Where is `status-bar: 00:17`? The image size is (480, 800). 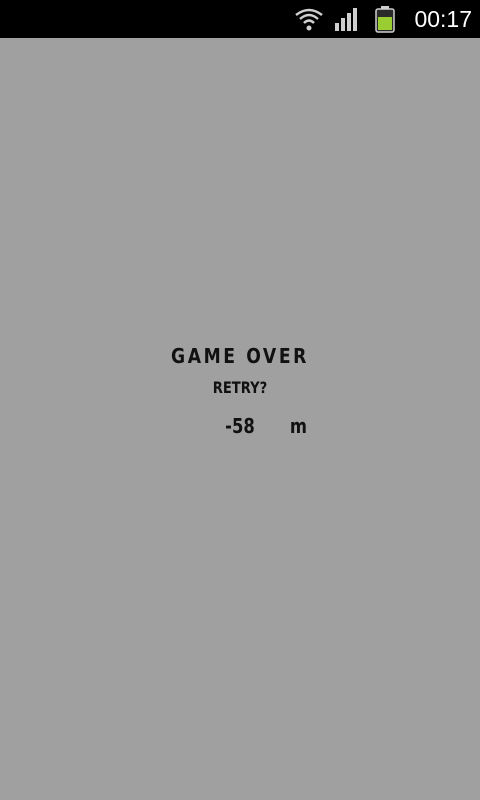
status-bar: 00:17 is located at coordinates (240, 19).